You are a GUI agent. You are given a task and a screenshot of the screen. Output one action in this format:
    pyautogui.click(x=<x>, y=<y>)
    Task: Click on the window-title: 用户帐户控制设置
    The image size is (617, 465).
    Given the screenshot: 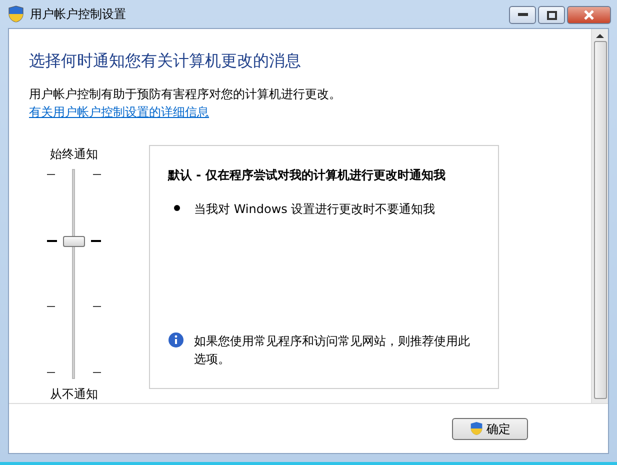 What is the action you would take?
    pyautogui.click(x=78, y=14)
    